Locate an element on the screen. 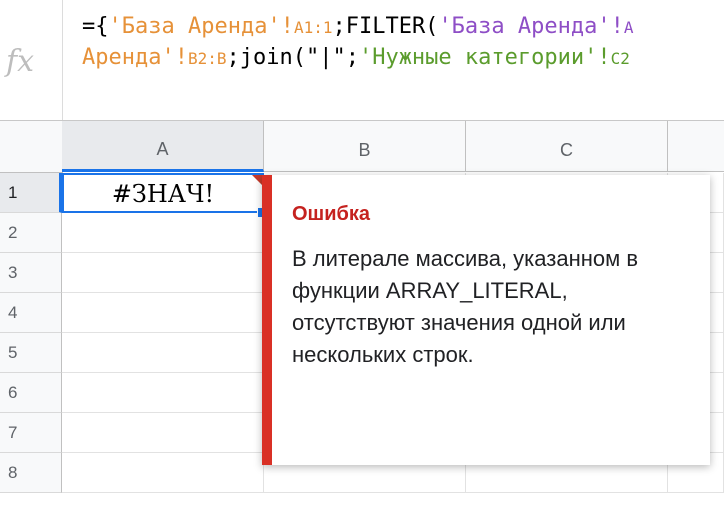 The height and width of the screenshot is (516, 724). row-header-3: 3 is located at coordinates (31, 273).